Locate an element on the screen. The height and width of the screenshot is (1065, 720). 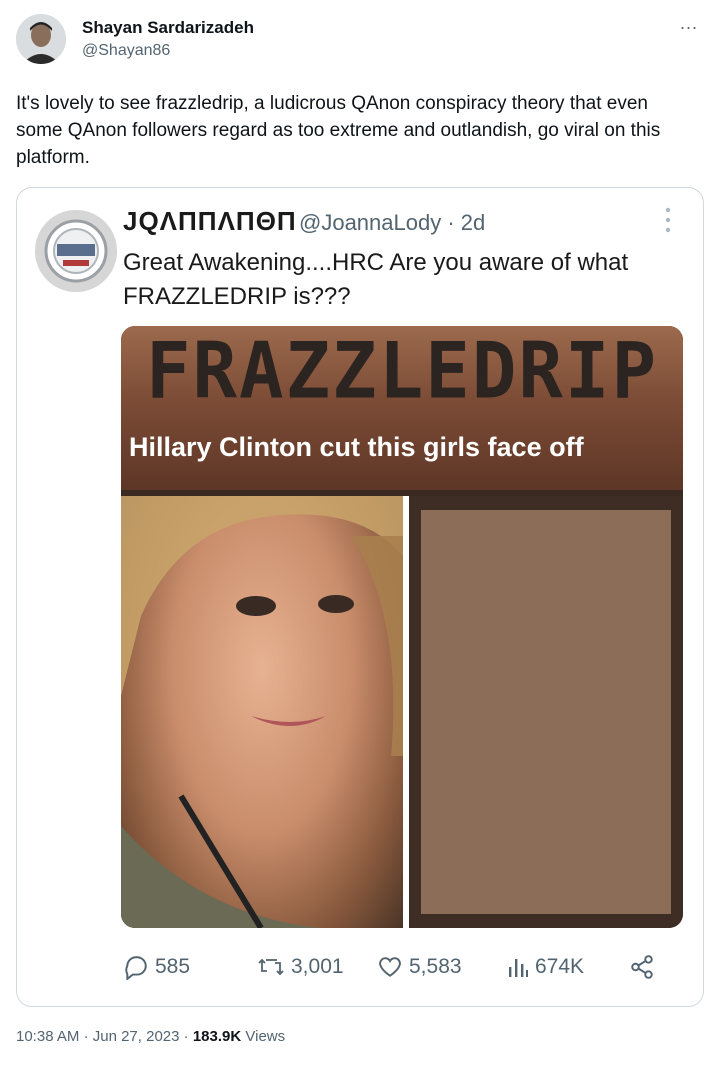
blur-overlay is located at coordinates (546, 712).